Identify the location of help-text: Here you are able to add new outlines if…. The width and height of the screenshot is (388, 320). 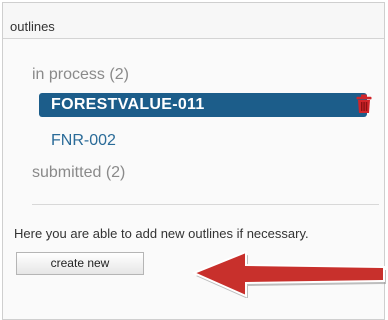
(161, 233).